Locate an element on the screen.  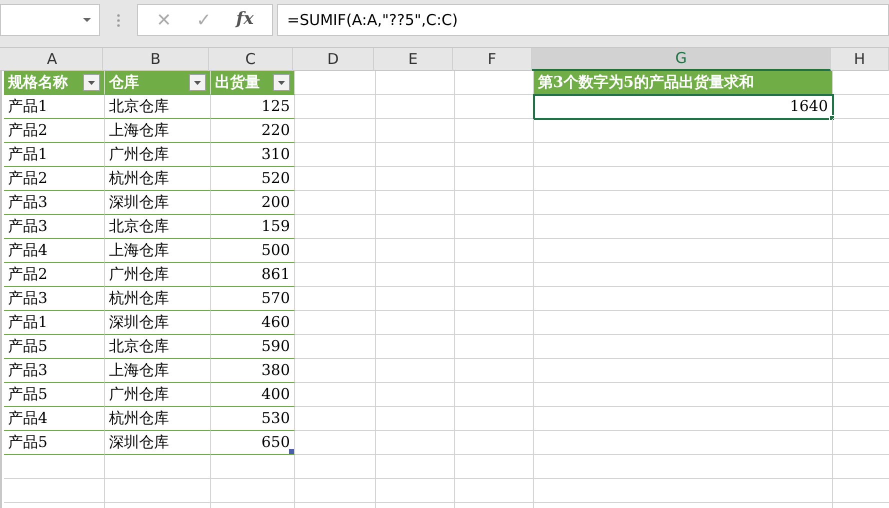
table-cell: 200 is located at coordinates (253, 203).